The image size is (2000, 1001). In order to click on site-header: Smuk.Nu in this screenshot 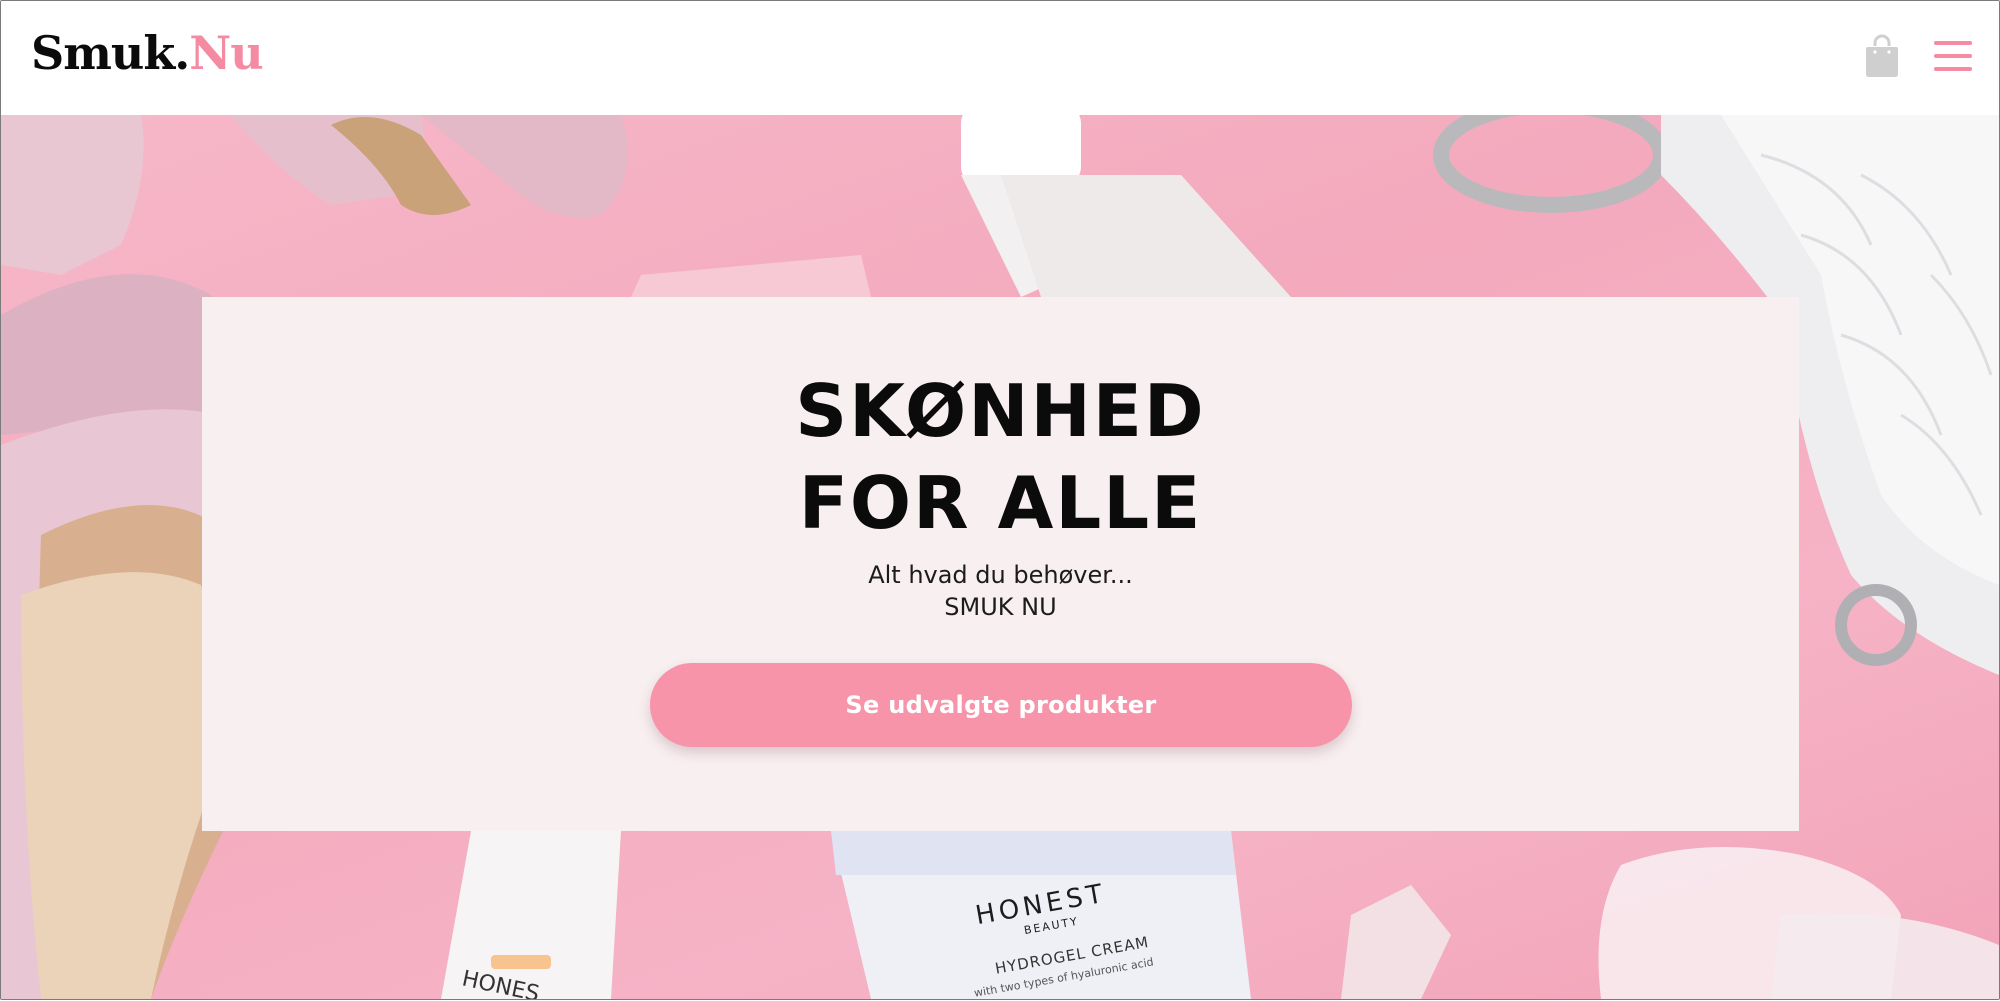, I will do `click(1000, 58)`.